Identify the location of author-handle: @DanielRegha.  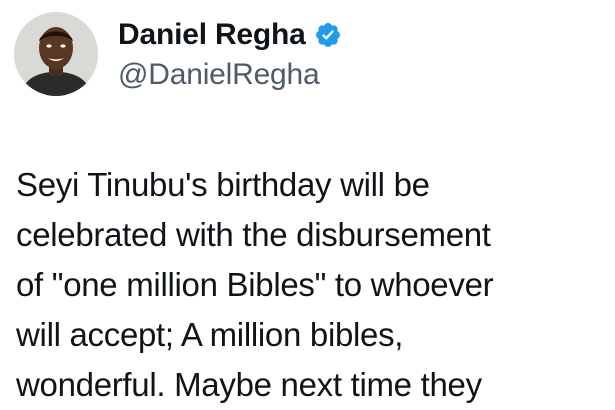
(219, 75).